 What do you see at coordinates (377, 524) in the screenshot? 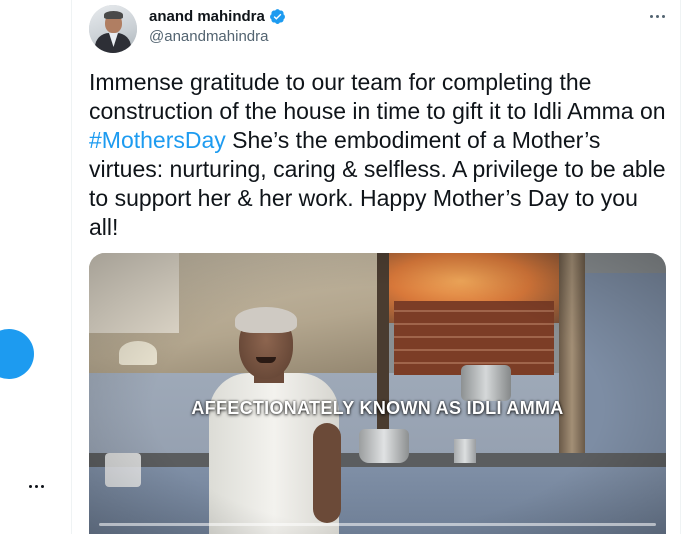
I see `video-progress-bar` at bounding box center [377, 524].